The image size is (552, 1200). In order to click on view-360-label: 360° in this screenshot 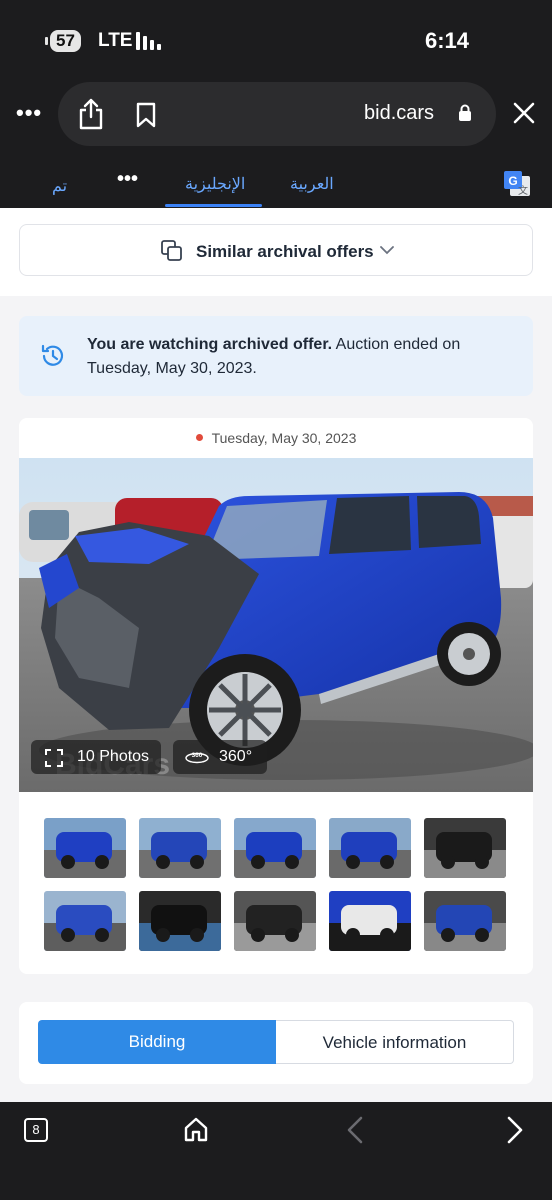, I will do `click(236, 756)`.